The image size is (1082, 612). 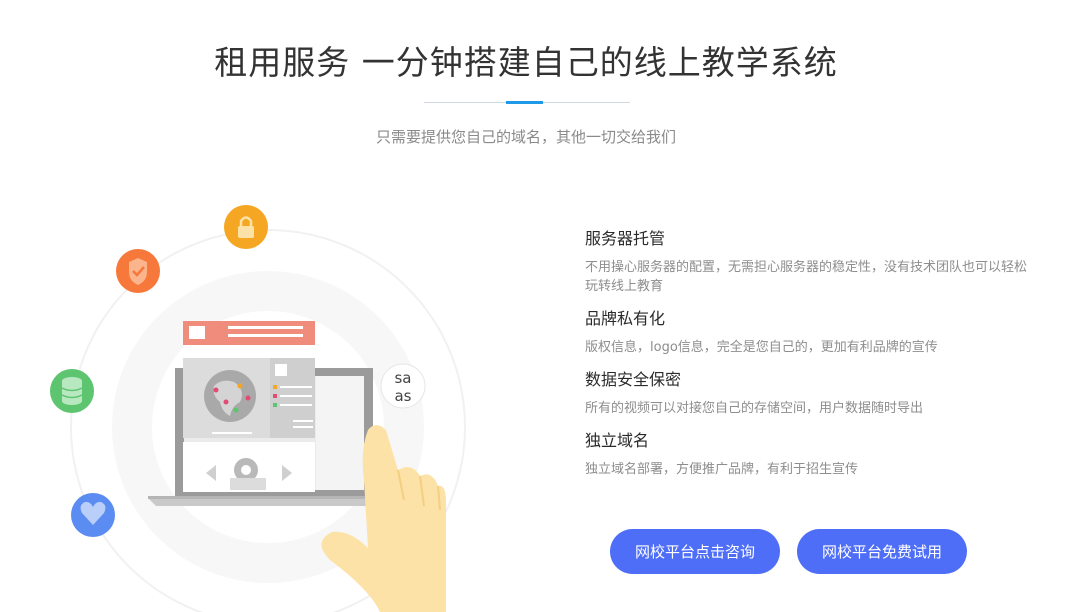 What do you see at coordinates (807, 393) in the screenshot?
I see `feature-item: 数据安全保密 所有的视频可以对接您自己的存储空间，用户数据随时导出` at bounding box center [807, 393].